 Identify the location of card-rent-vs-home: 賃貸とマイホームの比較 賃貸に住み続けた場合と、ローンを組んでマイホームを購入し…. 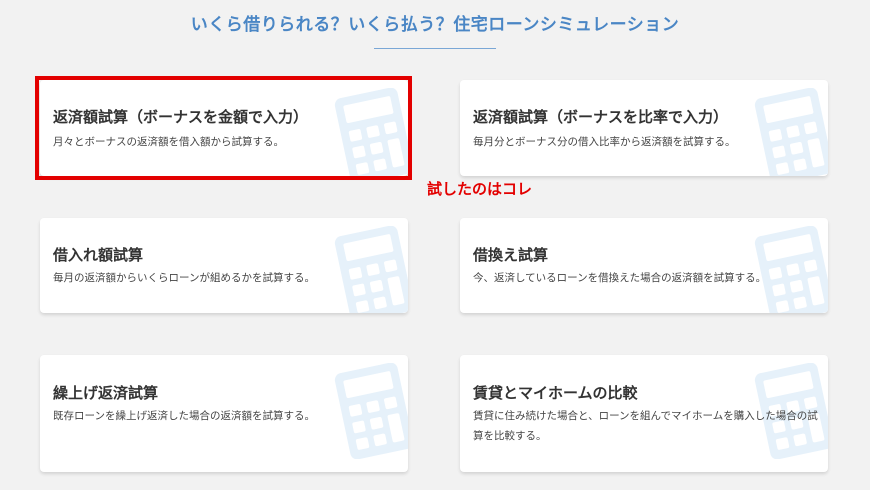
(644, 413).